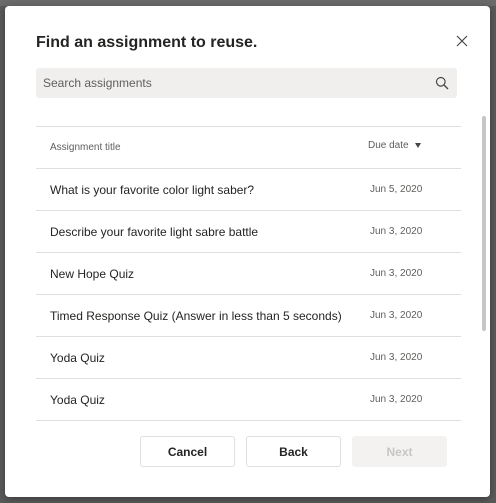 This screenshot has height=503, width=496. Describe the element at coordinates (396, 189) in the screenshot. I see `assignment-due-date: Jun 5, 2020` at that location.